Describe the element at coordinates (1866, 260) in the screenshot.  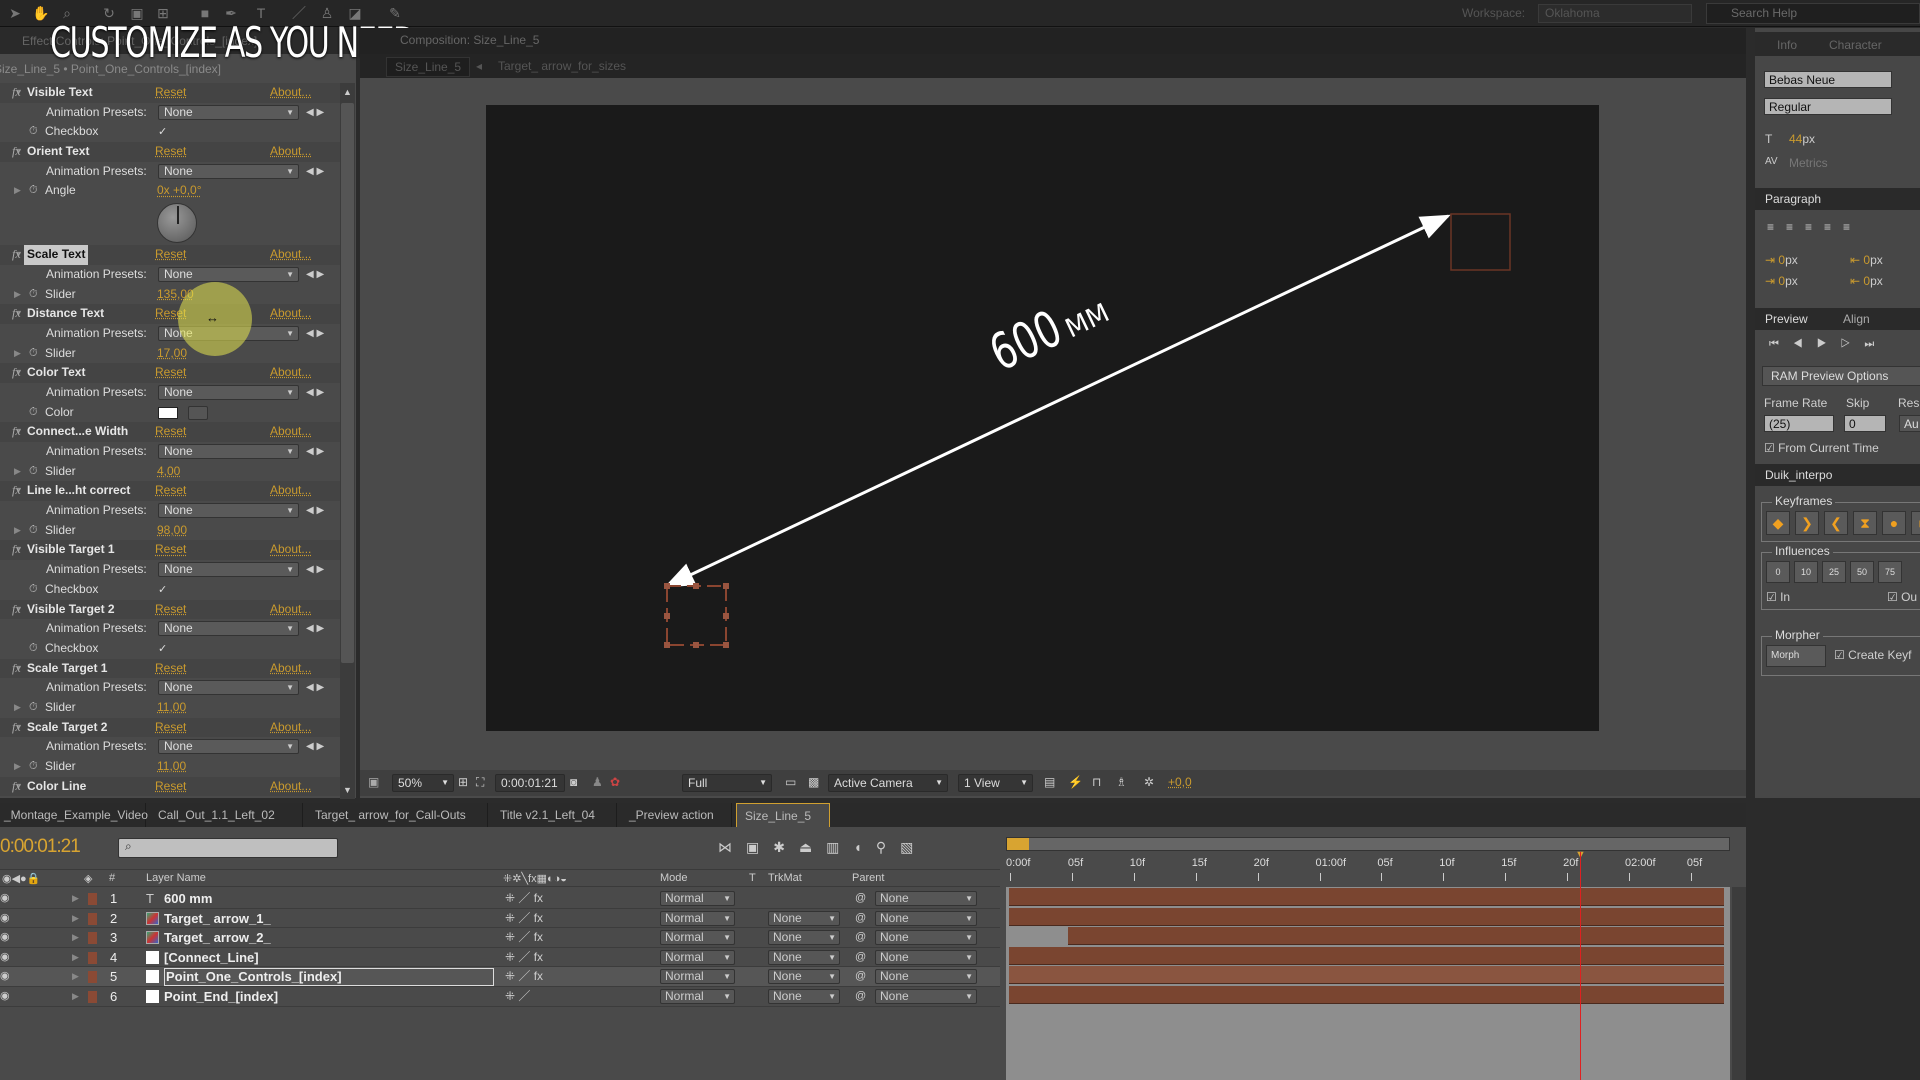
I see `indent-right: ⇤ 0px` at that location.